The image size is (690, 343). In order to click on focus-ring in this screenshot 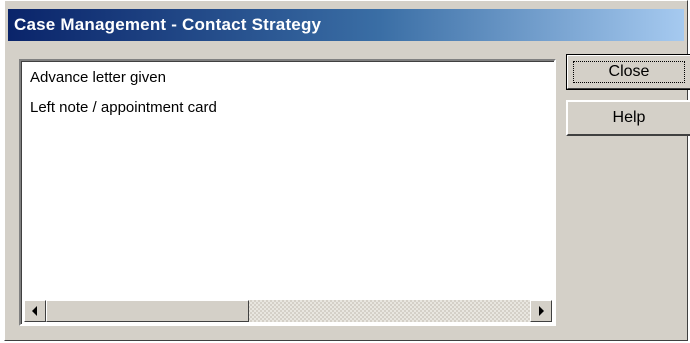, I will do `click(629, 72)`.